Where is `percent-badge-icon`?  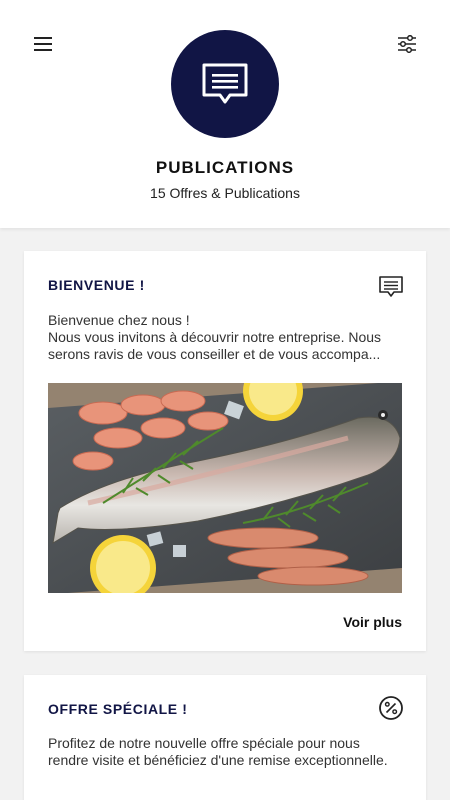
percent-badge-icon is located at coordinates (391, 708).